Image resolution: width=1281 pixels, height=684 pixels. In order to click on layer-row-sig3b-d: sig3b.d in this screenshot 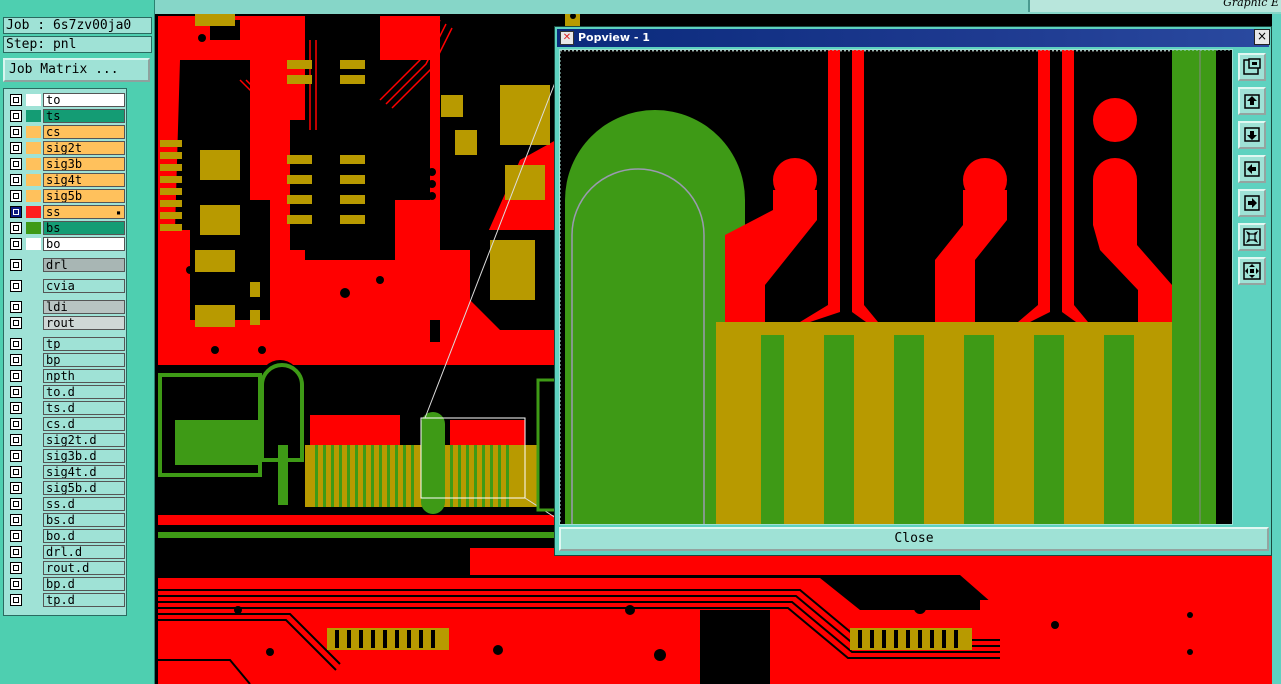, I will do `click(68, 456)`.